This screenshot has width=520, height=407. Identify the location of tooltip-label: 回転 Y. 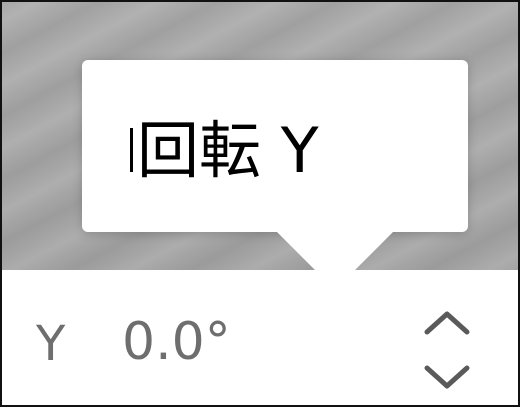
(228, 150).